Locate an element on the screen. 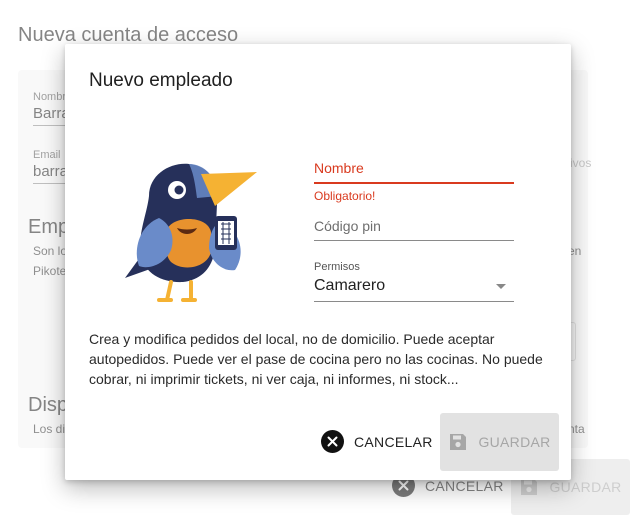  permissions-select: Camarero is located at coordinates (414, 289).